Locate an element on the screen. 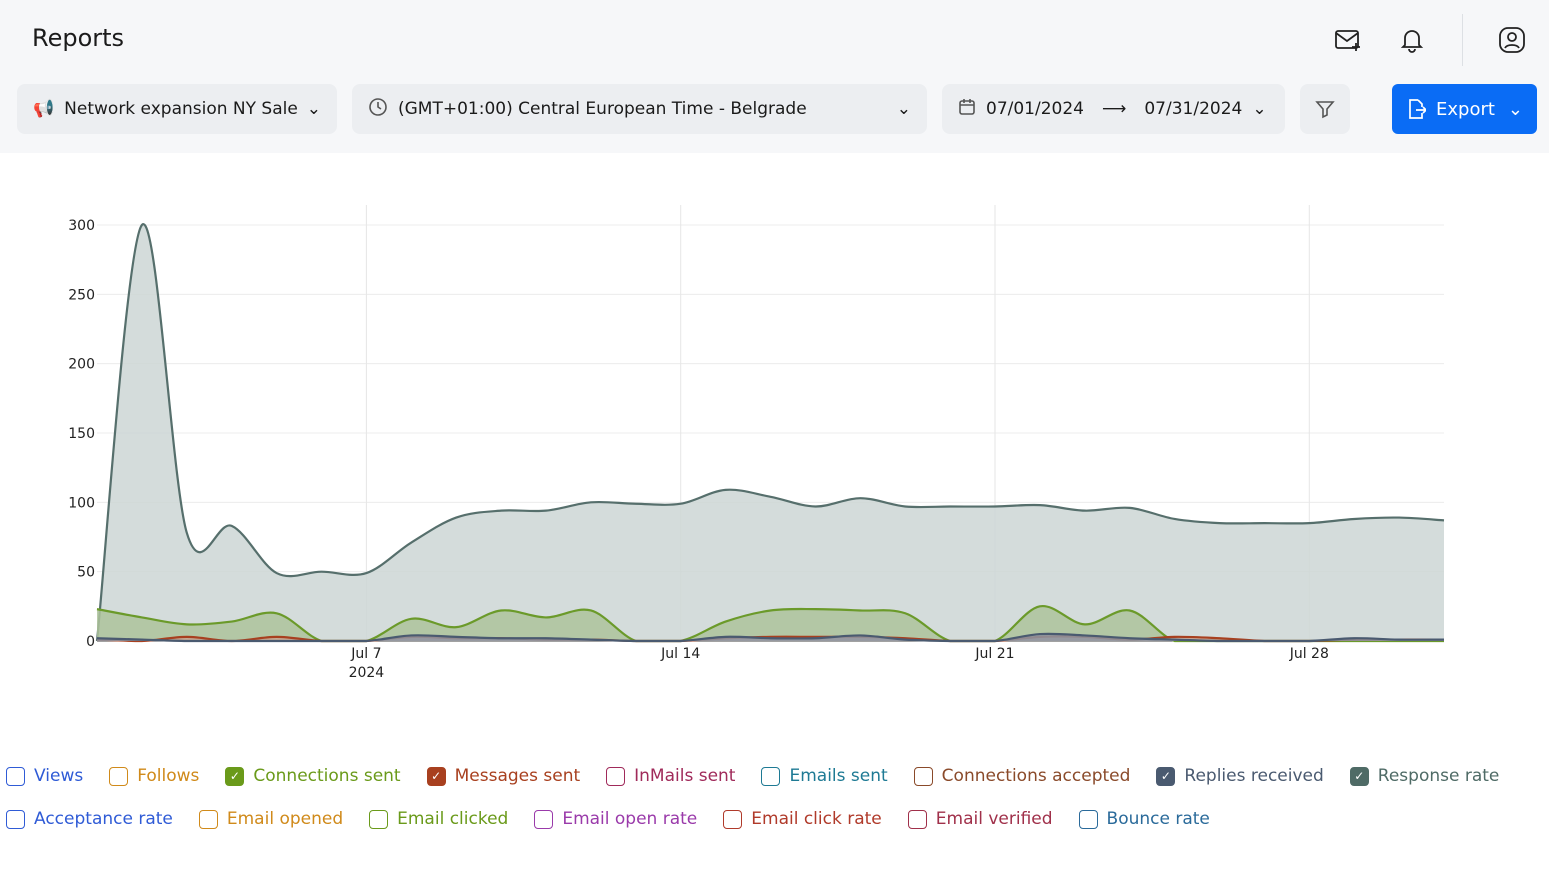  y-tick-label: 100 is located at coordinates (81, 503).